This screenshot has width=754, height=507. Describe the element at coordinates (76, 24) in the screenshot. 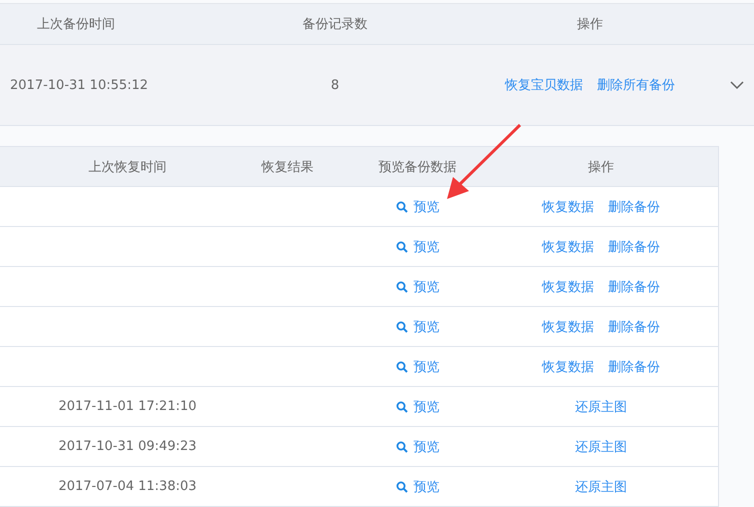

I see `column-header: 上次备份时间` at that location.